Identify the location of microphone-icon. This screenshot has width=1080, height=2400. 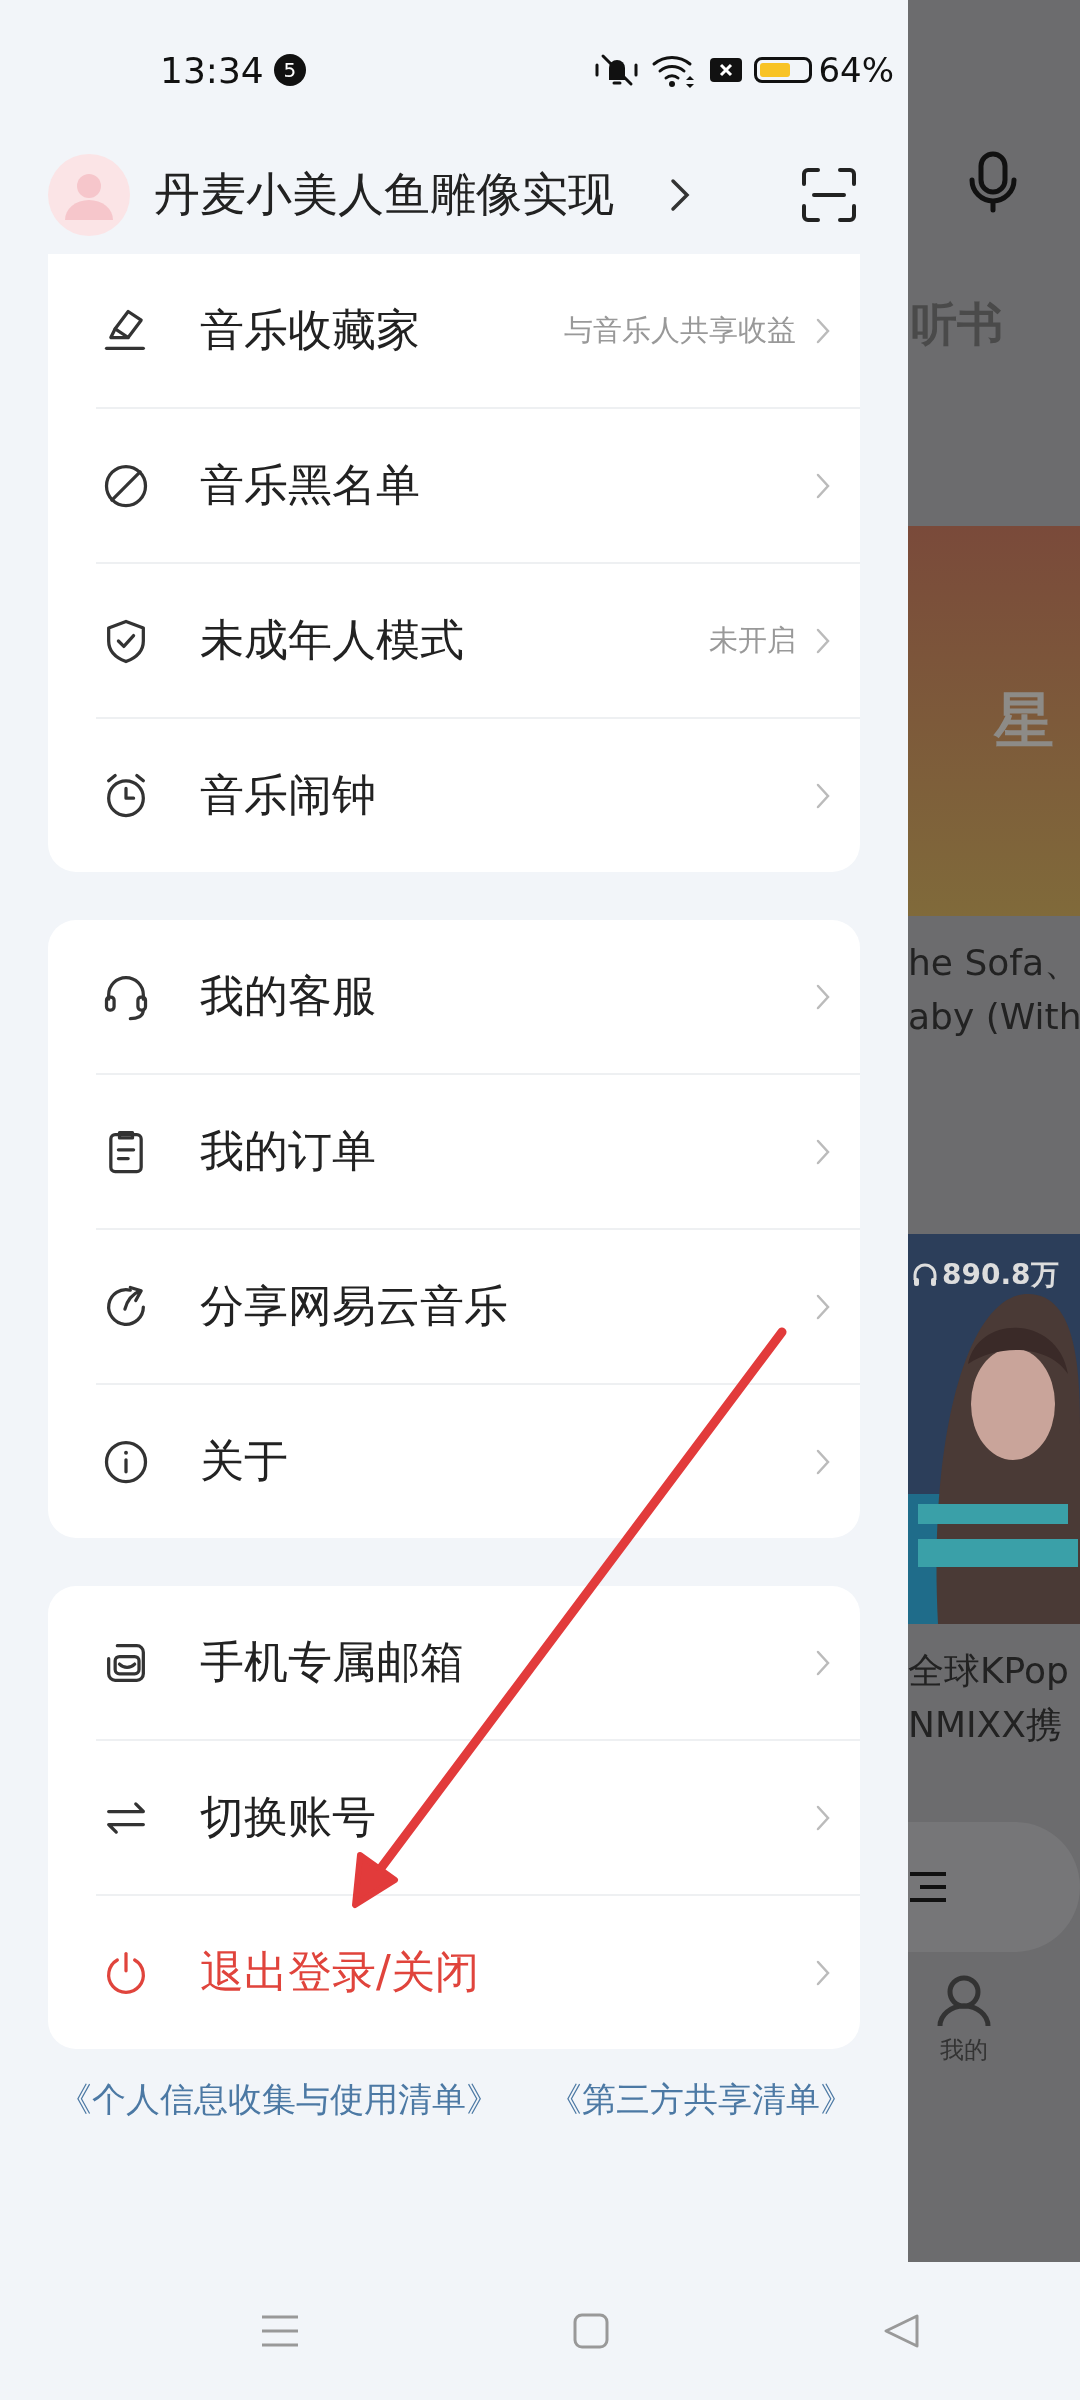
(993, 182).